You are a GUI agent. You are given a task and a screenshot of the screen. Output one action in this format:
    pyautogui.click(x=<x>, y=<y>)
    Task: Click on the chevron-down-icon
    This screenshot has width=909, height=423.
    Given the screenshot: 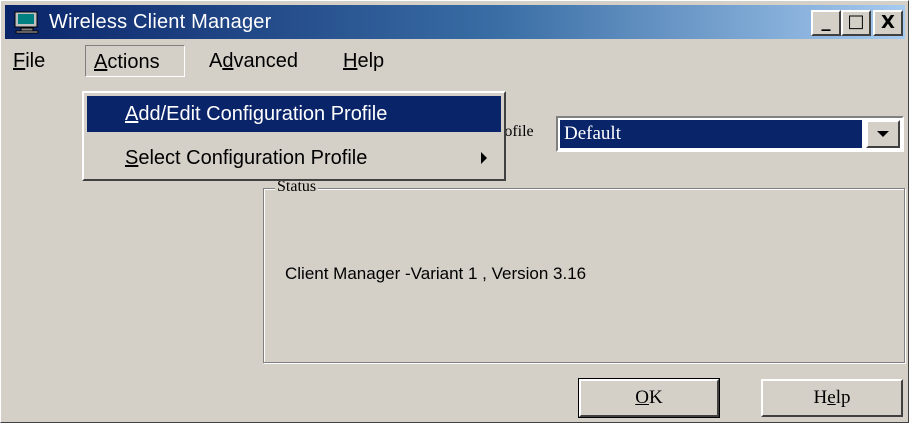 What is the action you would take?
    pyautogui.click(x=883, y=134)
    